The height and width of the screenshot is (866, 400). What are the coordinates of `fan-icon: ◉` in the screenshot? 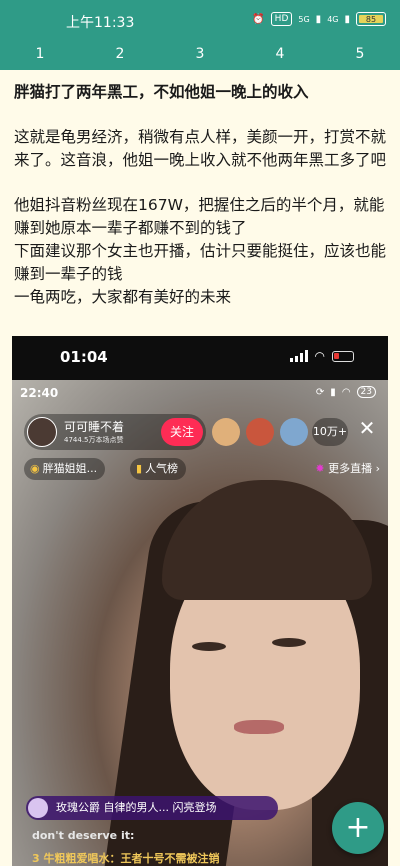 It's located at (35, 468).